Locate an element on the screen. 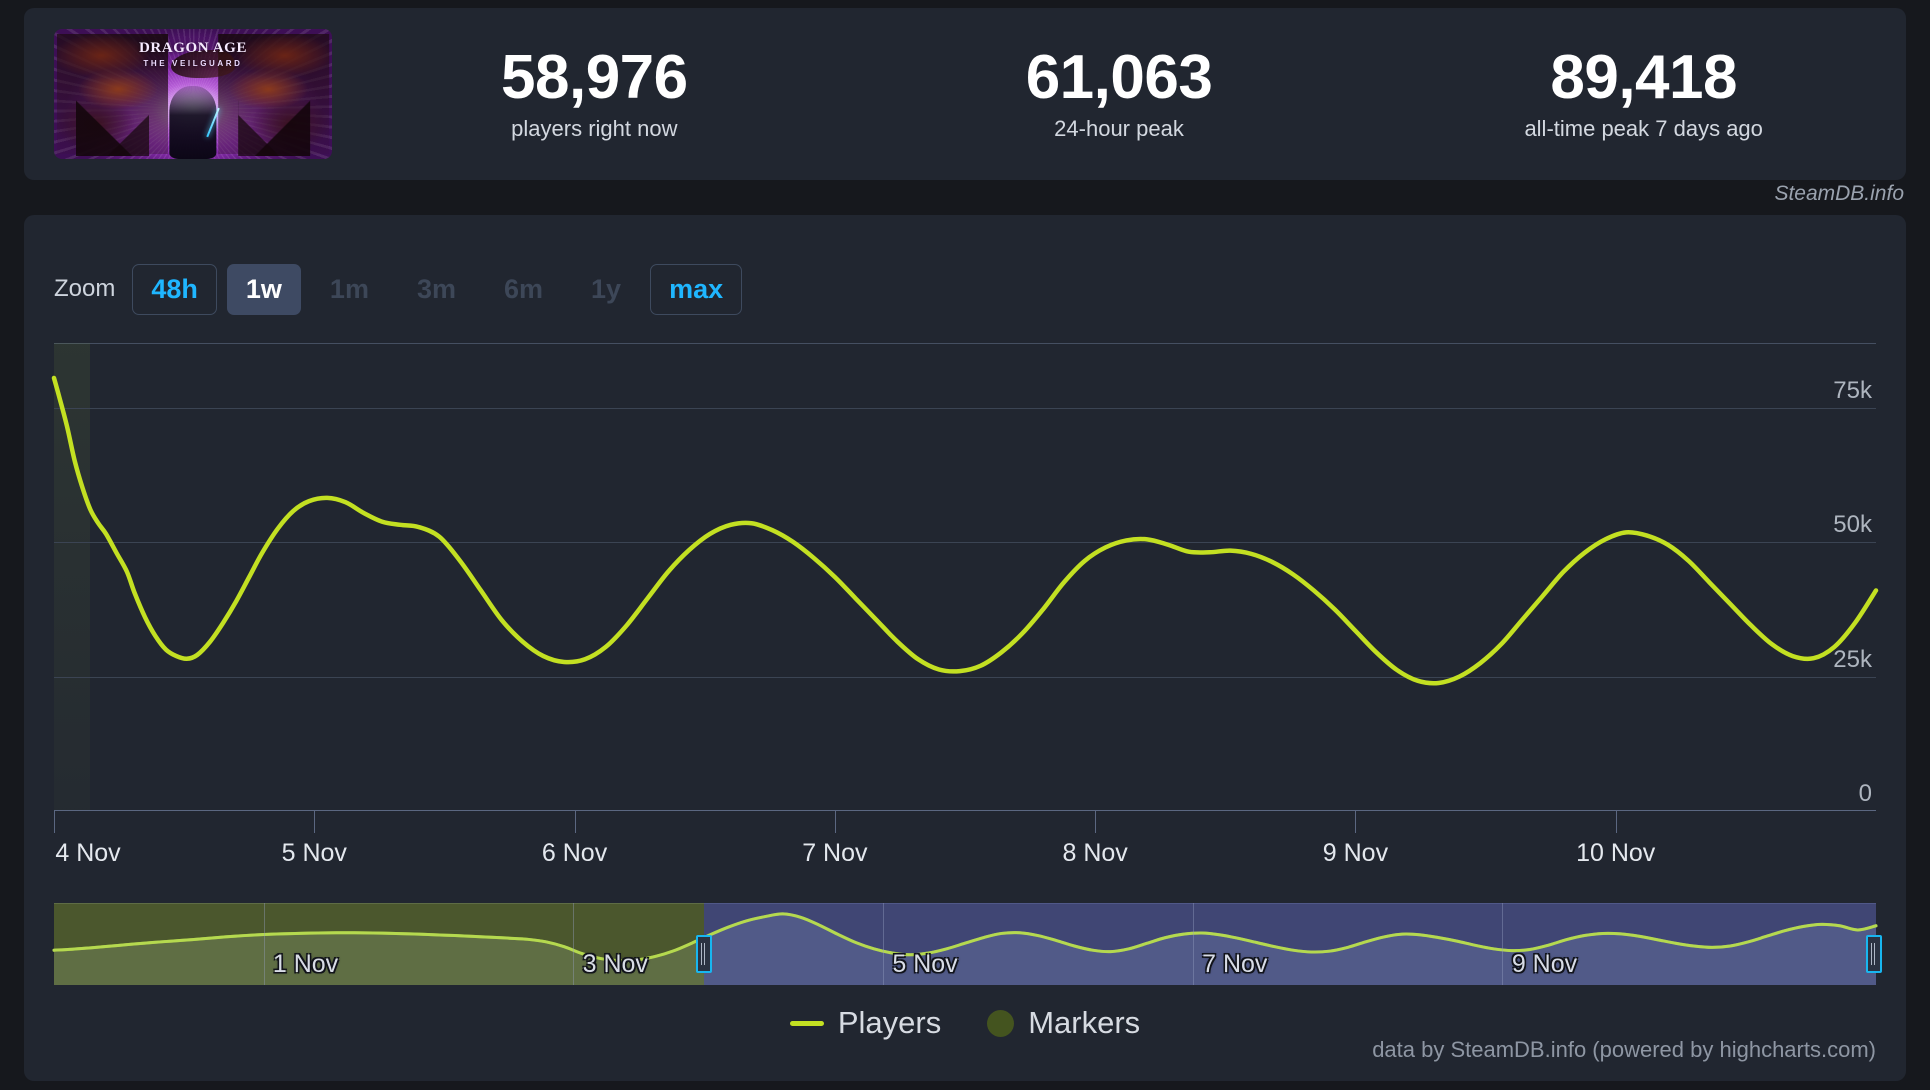 The width and height of the screenshot is (1930, 1090). stat-players-now: 58,976 players right now is located at coordinates (594, 92).